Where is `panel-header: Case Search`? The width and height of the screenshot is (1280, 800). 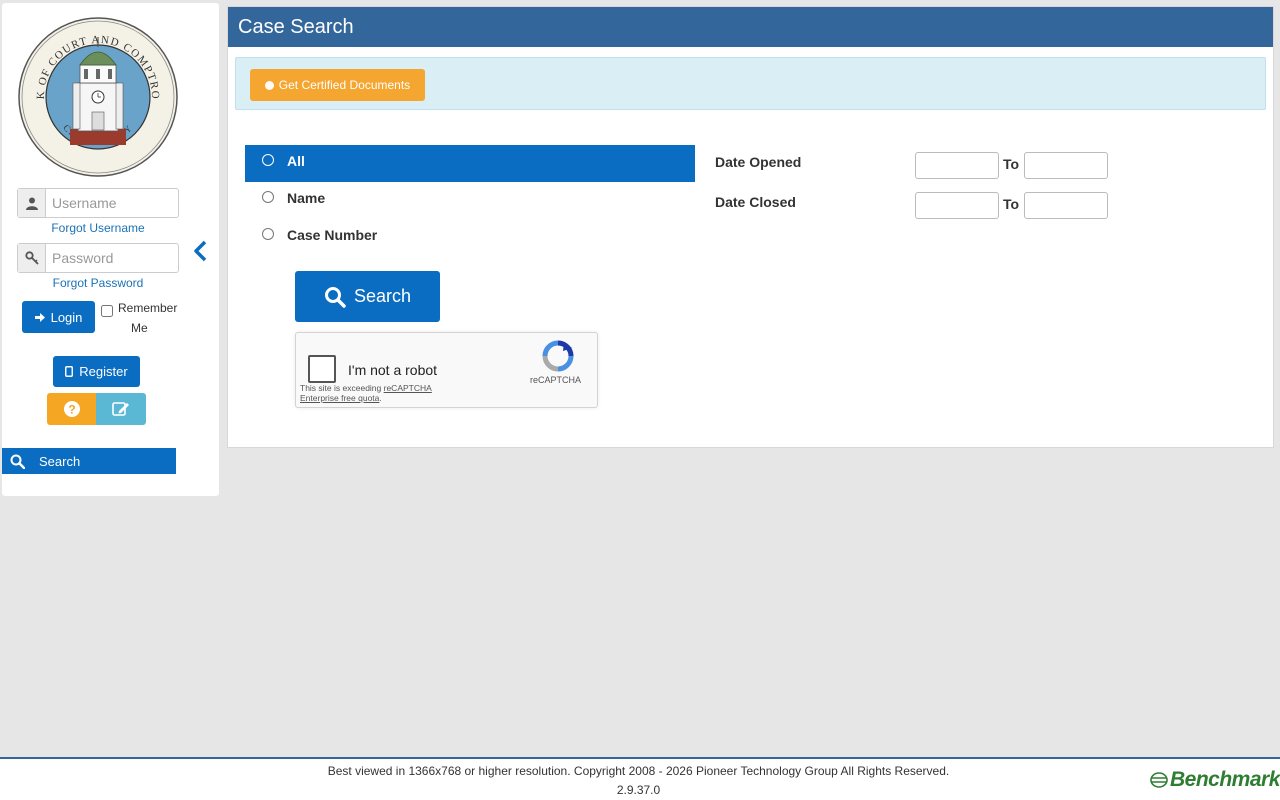 panel-header: Case Search is located at coordinates (750, 27).